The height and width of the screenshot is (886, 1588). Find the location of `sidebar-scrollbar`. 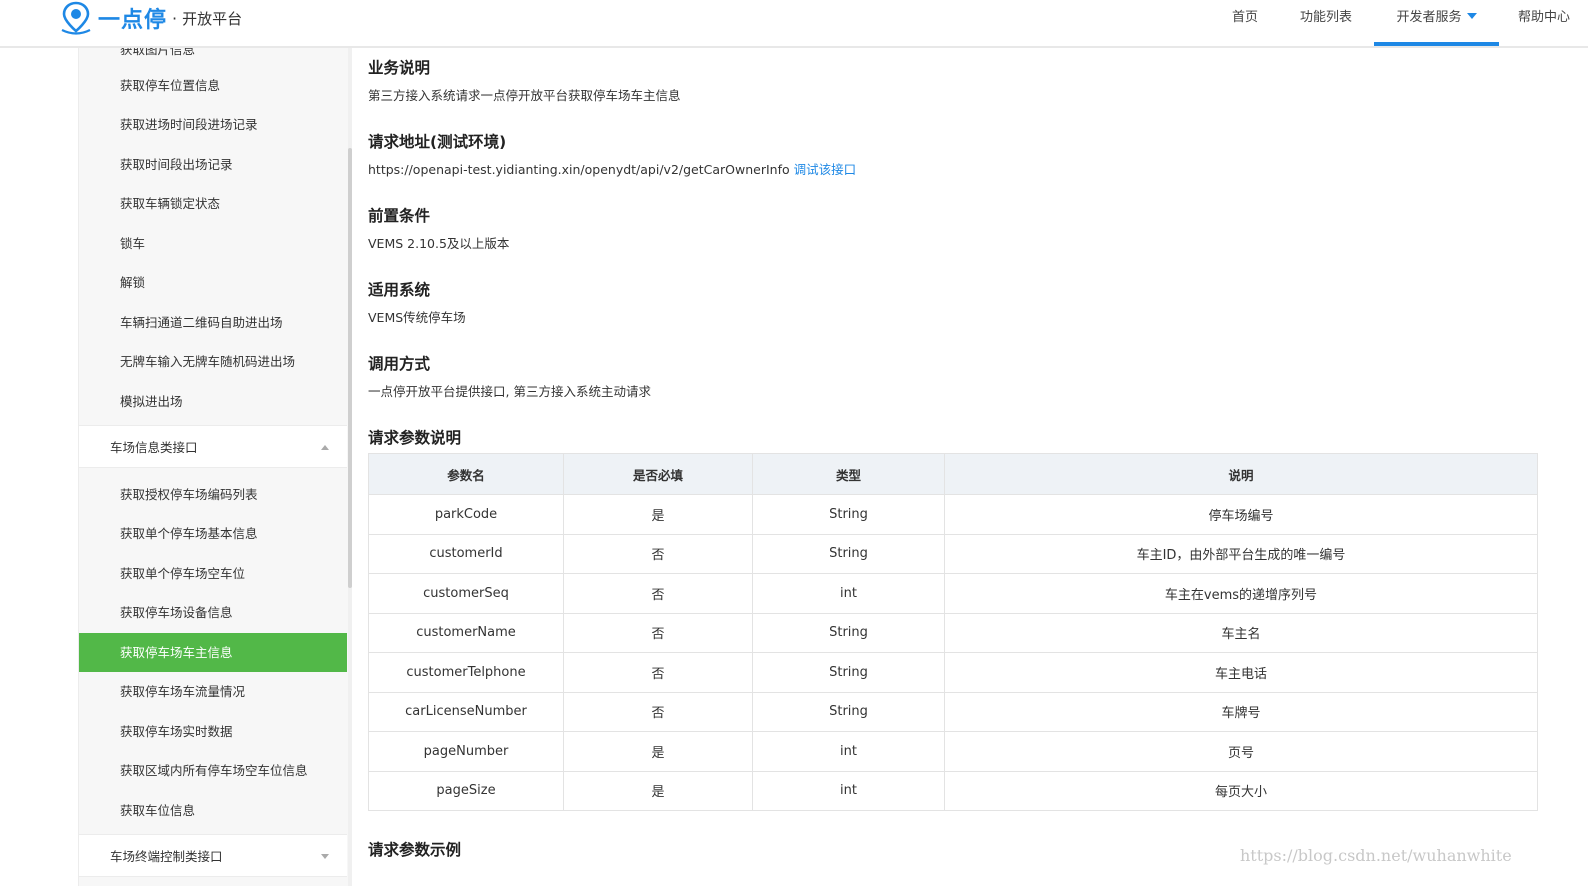

sidebar-scrollbar is located at coordinates (350, 467).